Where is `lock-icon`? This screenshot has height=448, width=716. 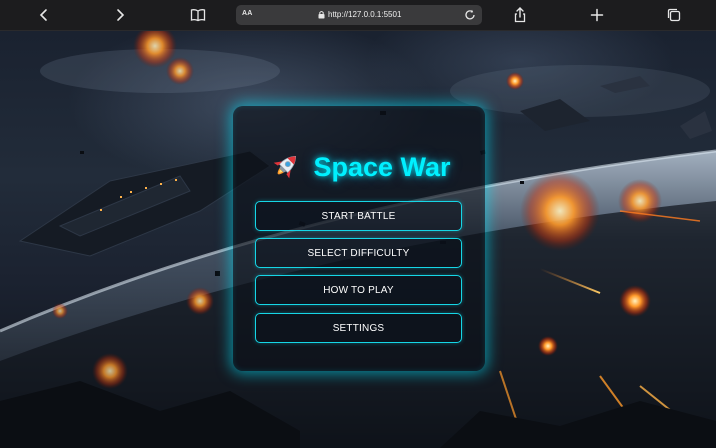
lock-icon is located at coordinates (321, 15).